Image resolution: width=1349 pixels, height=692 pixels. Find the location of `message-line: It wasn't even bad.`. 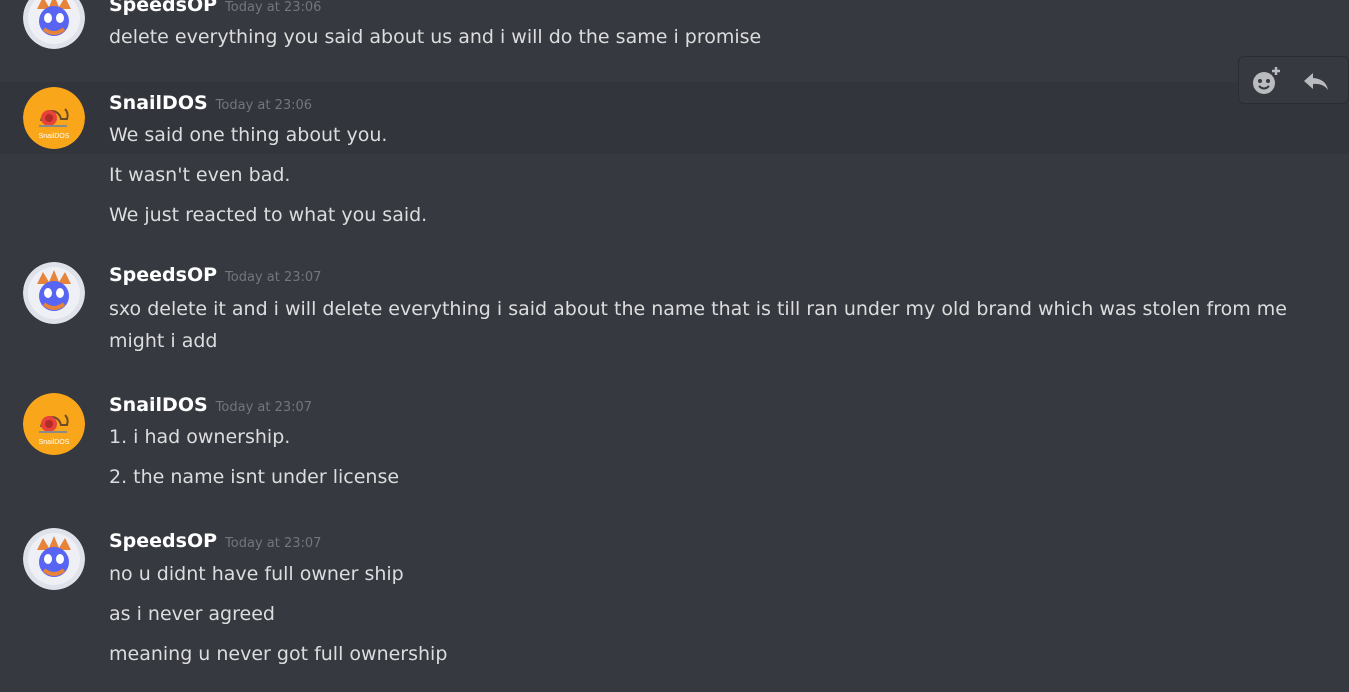

message-line: It wasn't even bad. is located at coordinates (200, 175).